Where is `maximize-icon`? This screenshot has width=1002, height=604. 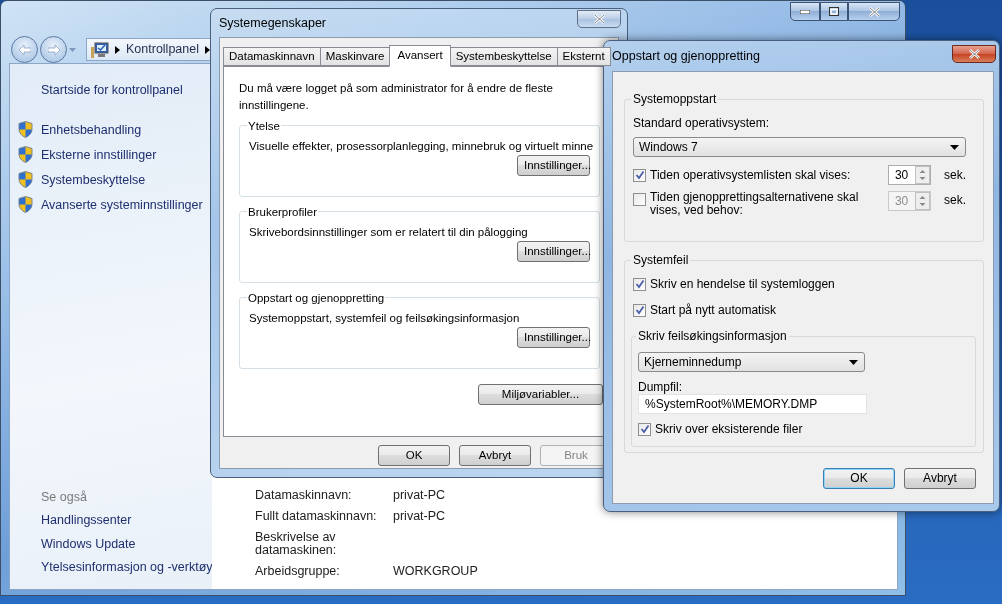
maximize-icon is located at coordinates (834, 11).